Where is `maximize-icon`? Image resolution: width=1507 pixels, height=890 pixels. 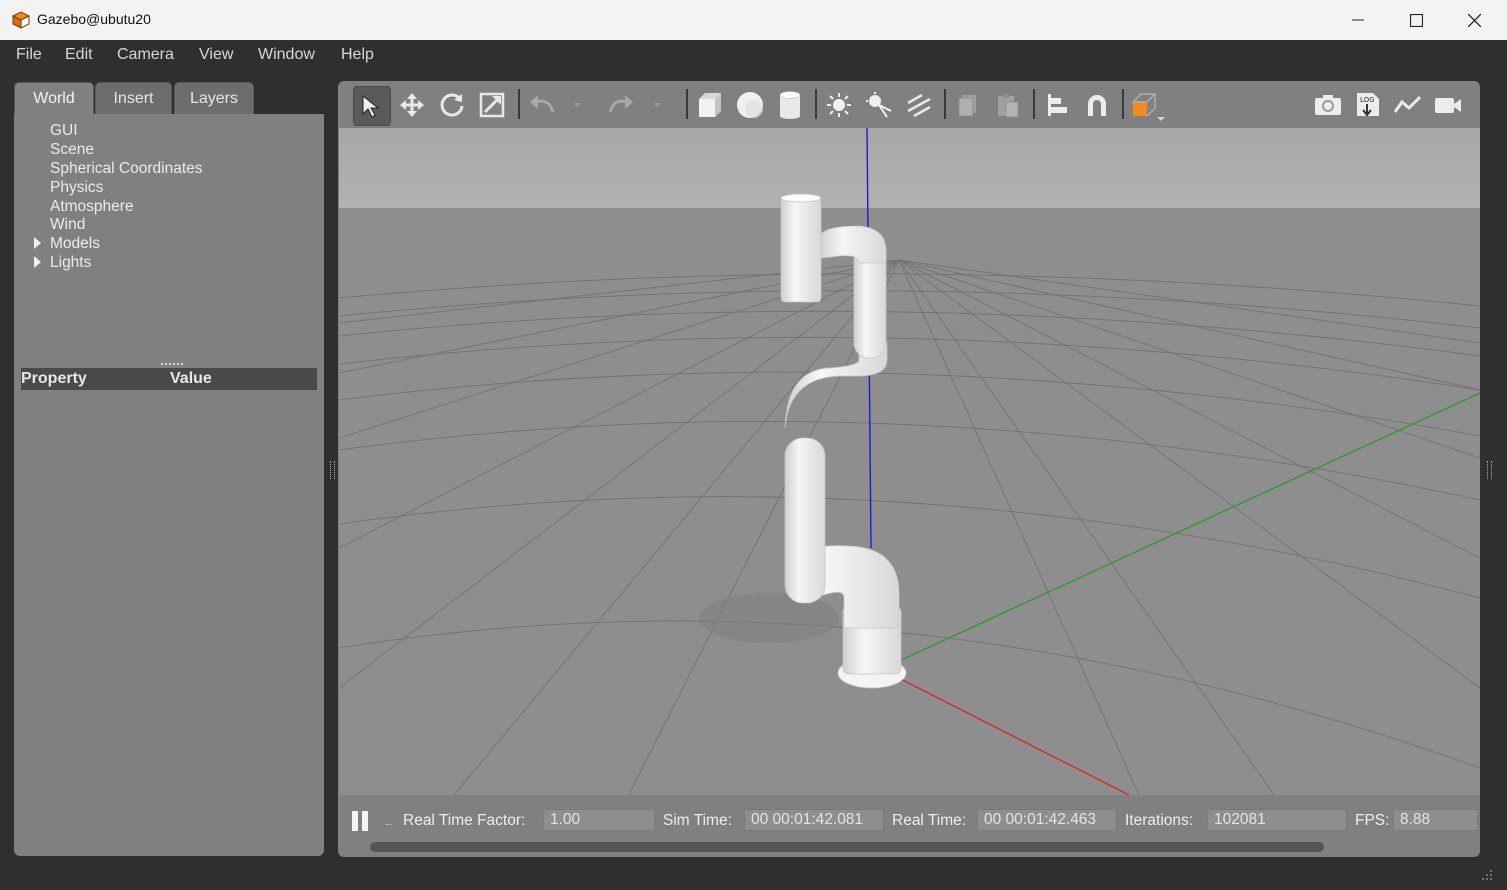
maximize-icon is located at coordinates (1416, 20).